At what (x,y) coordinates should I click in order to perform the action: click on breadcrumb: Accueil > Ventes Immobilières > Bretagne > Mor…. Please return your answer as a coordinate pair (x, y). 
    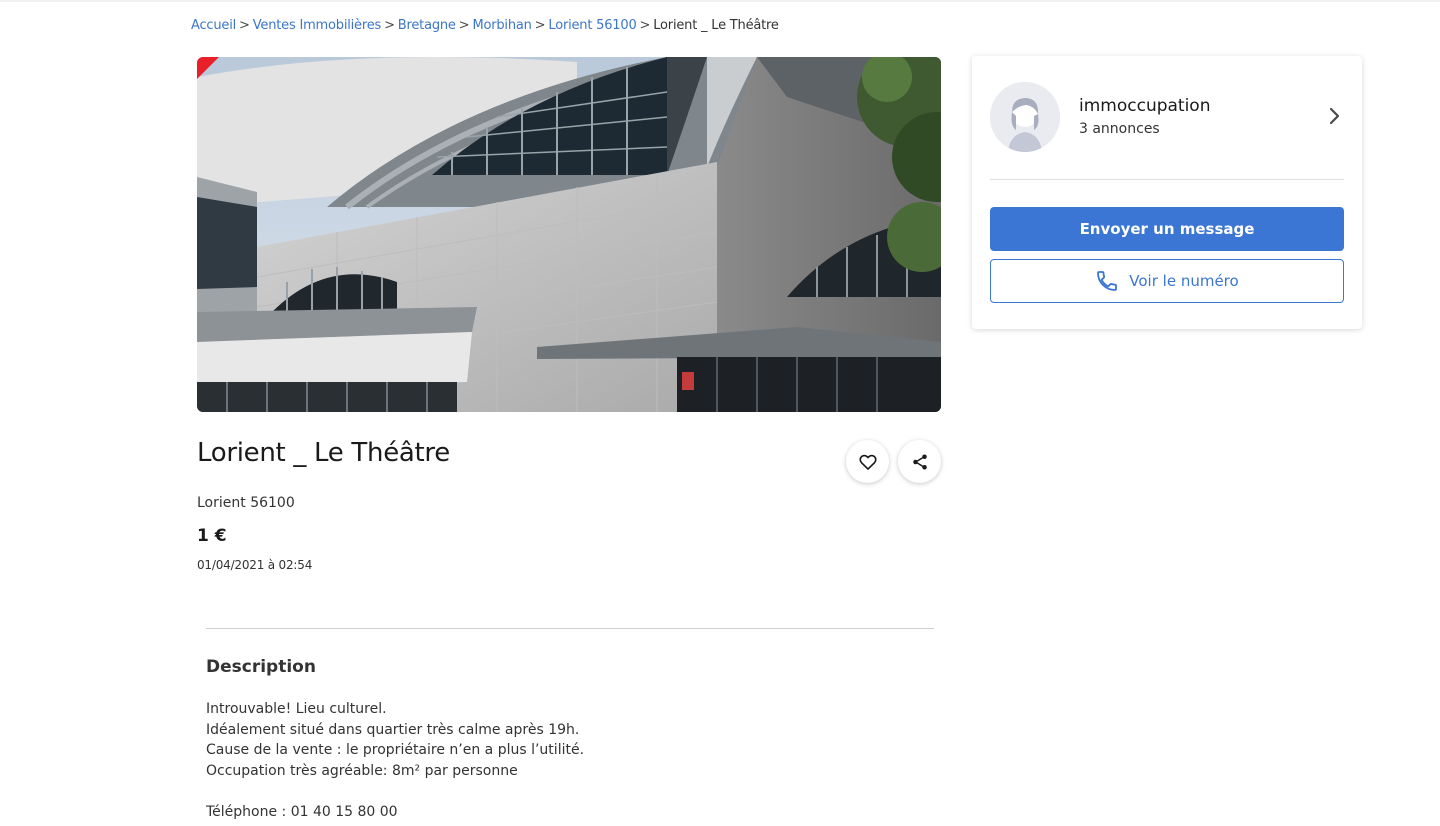
    Looking at the image, I should click on (485, 25).